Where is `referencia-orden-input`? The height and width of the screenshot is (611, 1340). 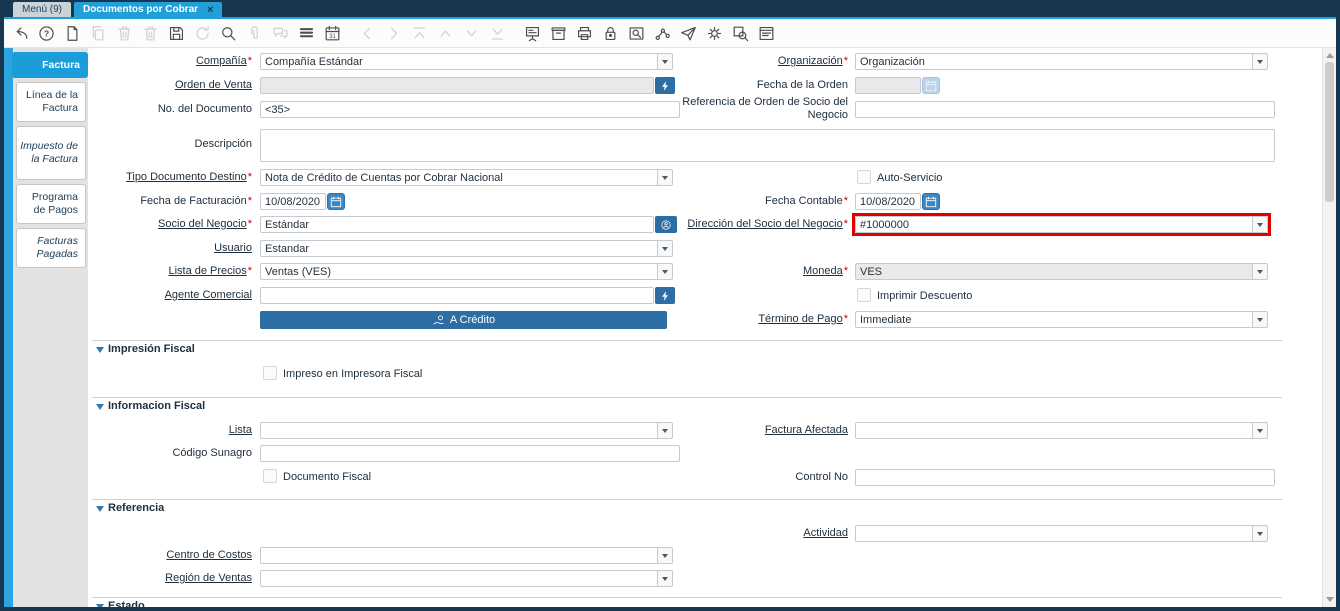
referencia-orden-input is located at coordinates (1065, 109).